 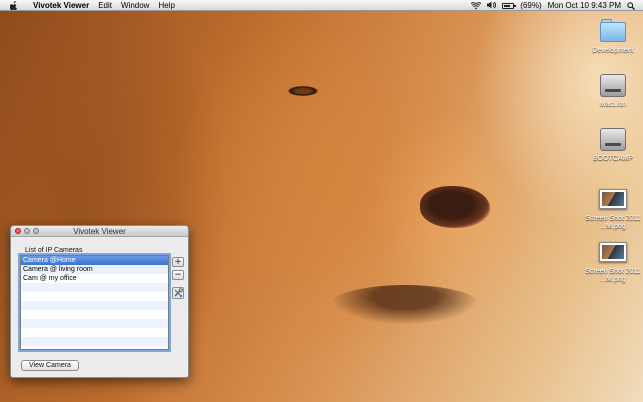 I want to click on minimize-button, so click(x=27, y=231).